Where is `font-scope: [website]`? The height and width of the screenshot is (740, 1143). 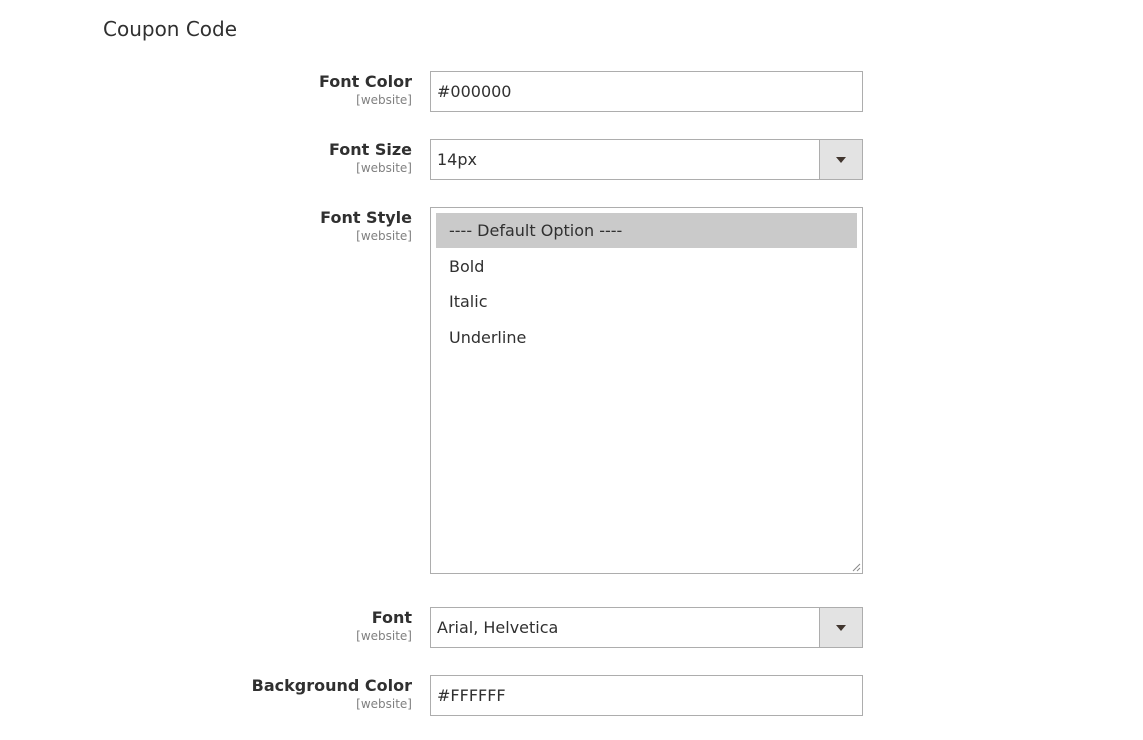 font-scope: [website] is located at coordinates (384, 636).